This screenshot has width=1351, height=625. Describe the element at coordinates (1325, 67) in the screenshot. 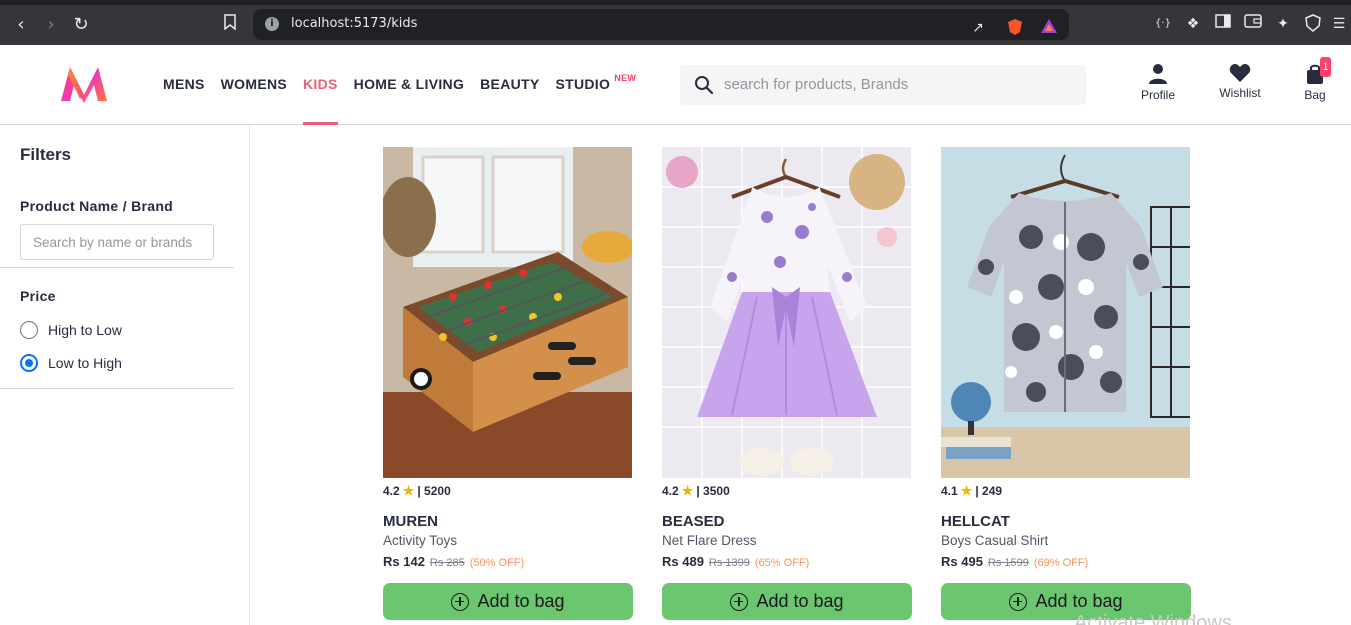

I see `bag-count-badge: 1` at that location.